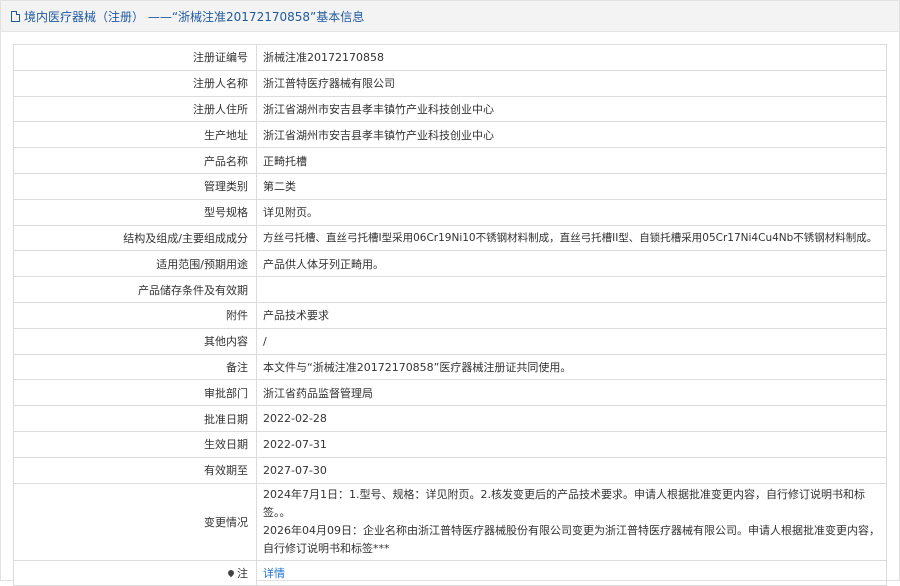 The width and height of the screenshot is (900, 586). What do you see at coordinates (194, 16) in the screenshot?
I see `page-title: 境内医疗器械（注册） ——“浙械注准20172170858”基本信息` at bounding box center [194, 16].